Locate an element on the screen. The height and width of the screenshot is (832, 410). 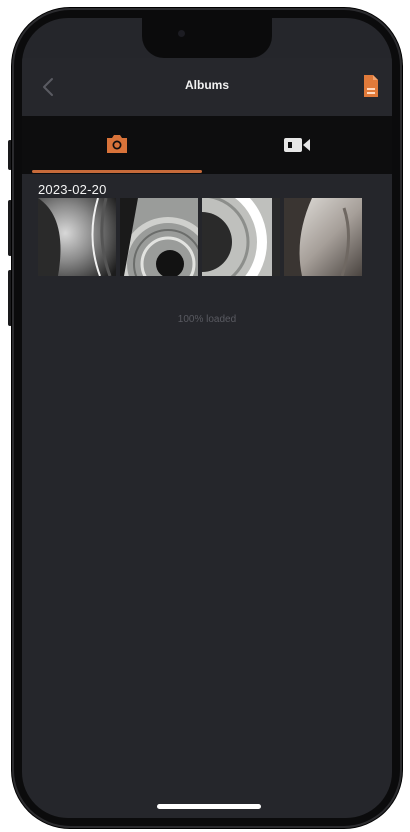
notch is located at coordinates (207, 38).